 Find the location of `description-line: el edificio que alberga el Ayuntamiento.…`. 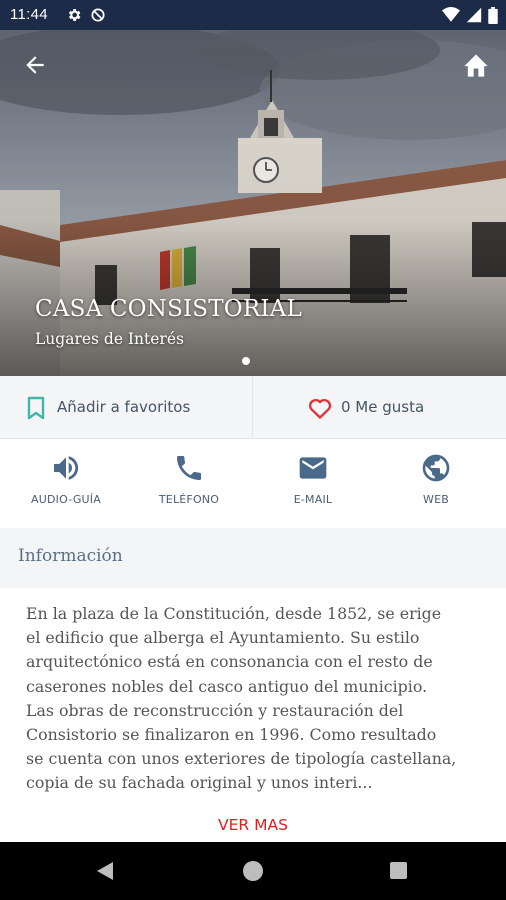

description-line: el edificio que alberga el Ayuntamiento.… is located at coordinates (223, 638).